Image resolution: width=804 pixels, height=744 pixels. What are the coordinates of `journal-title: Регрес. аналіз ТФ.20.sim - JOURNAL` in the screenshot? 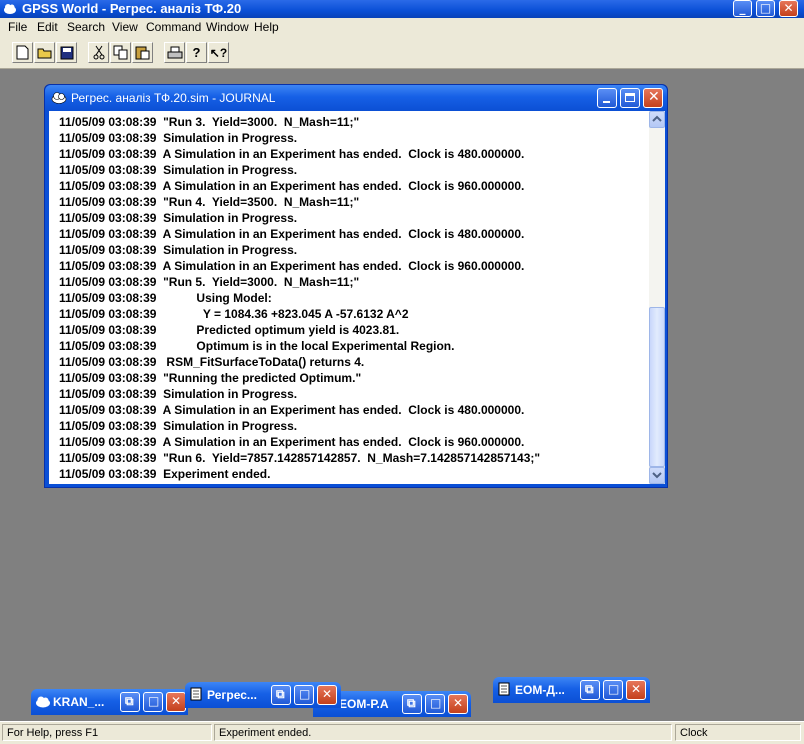 It's located at (173, 98).